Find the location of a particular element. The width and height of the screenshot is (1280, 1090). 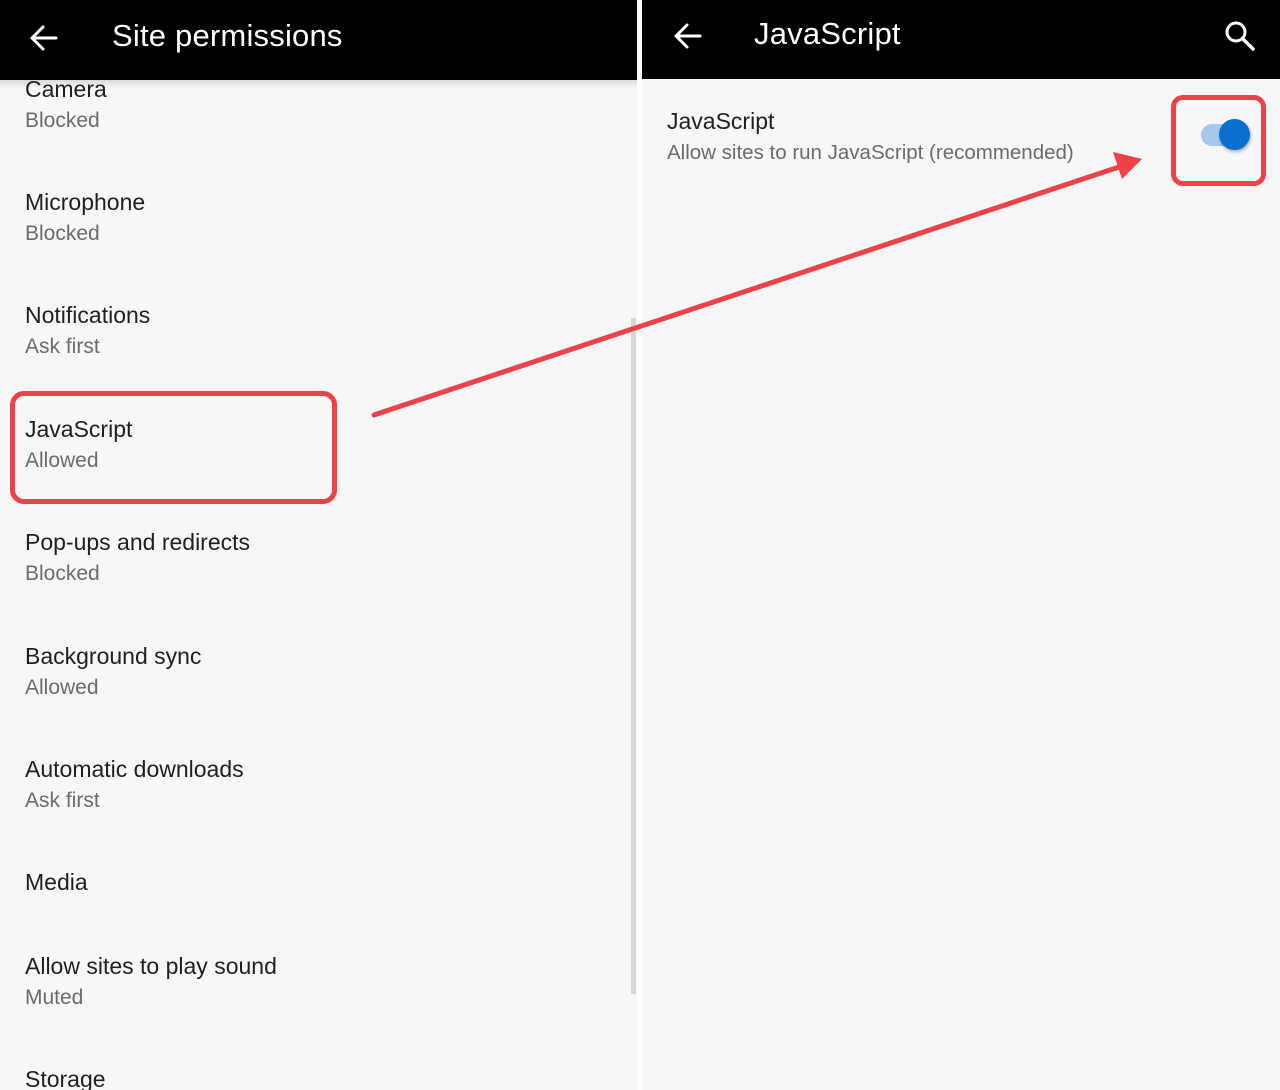

item-label: JavaScript is located at coordinates (79, 429).